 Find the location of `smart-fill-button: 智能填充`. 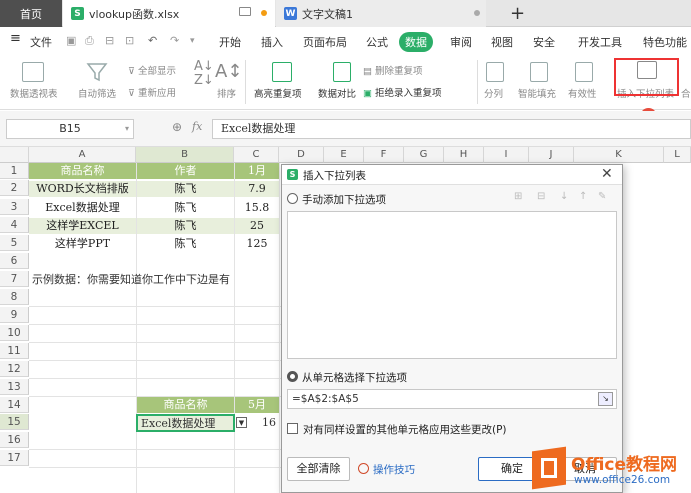

smart-fill-button: 智能填充 is located at coordinates (537, 93).